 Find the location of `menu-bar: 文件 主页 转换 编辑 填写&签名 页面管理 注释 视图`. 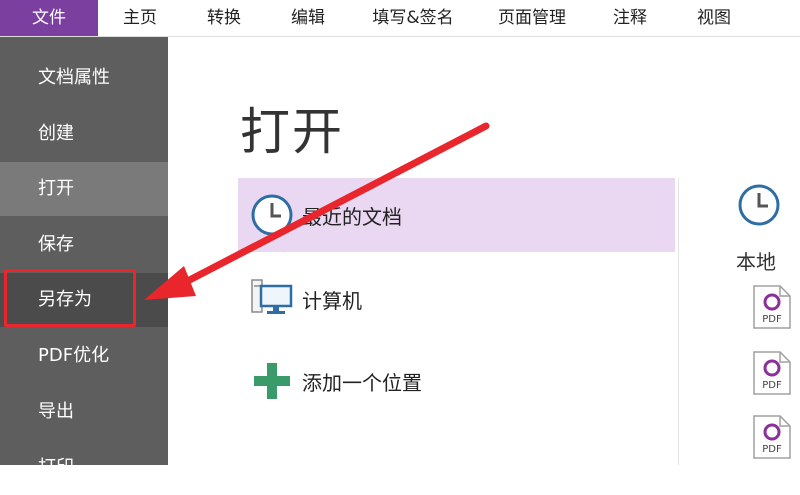

menu-bar: 文件 主页 转换 编辑 填写&签名 页面管理 注释 视图 is located at coordinates (400, 18).